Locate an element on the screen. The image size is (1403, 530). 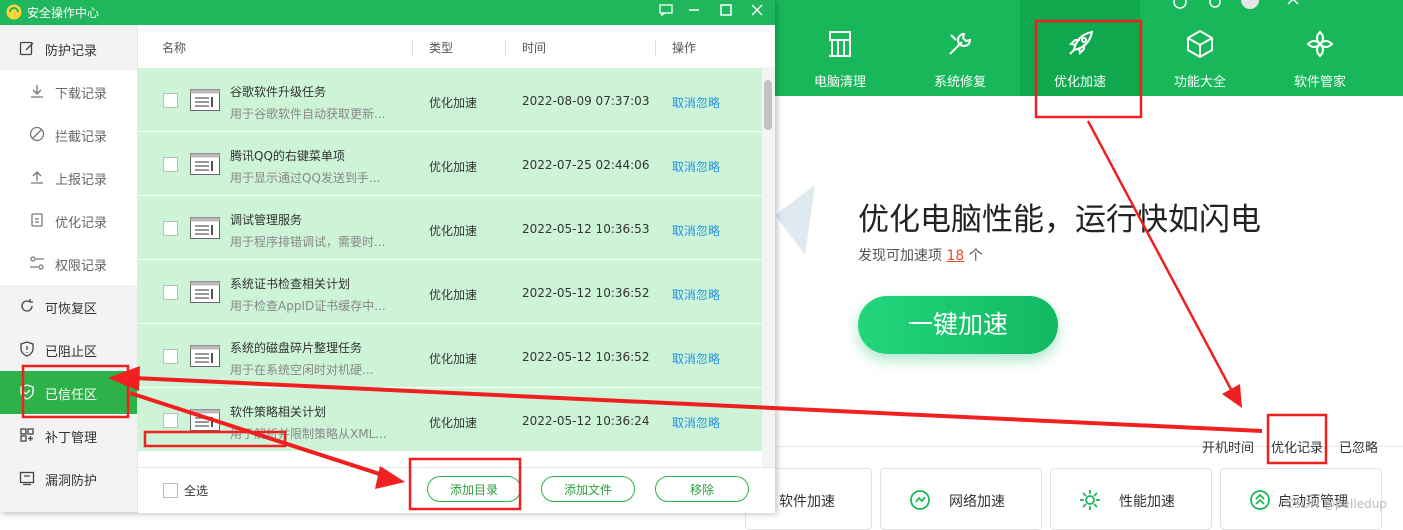
close-button is located at coordinates (757, 12).